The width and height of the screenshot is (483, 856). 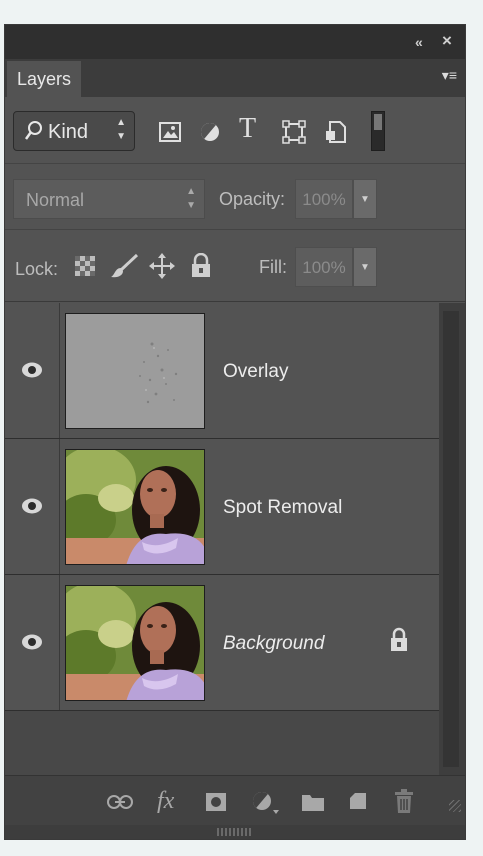 What do you see at coordinates (55, 200) in the screenshot?
I see `blend-mode-value: Normal` at bounding box center [55, 200].